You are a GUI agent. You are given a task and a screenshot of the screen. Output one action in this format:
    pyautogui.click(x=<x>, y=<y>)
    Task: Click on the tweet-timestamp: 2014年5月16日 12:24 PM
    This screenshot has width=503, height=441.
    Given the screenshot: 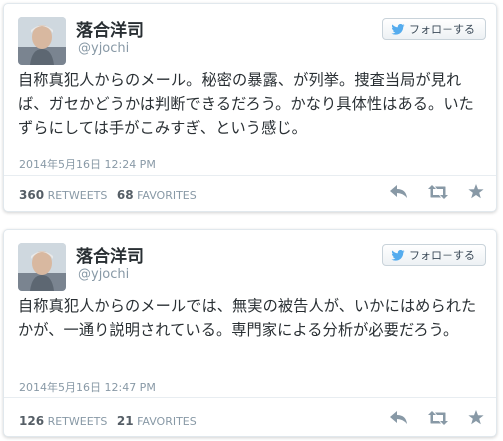 What is the action you would take?
    pyautogui.click(x=87, y=164)
    